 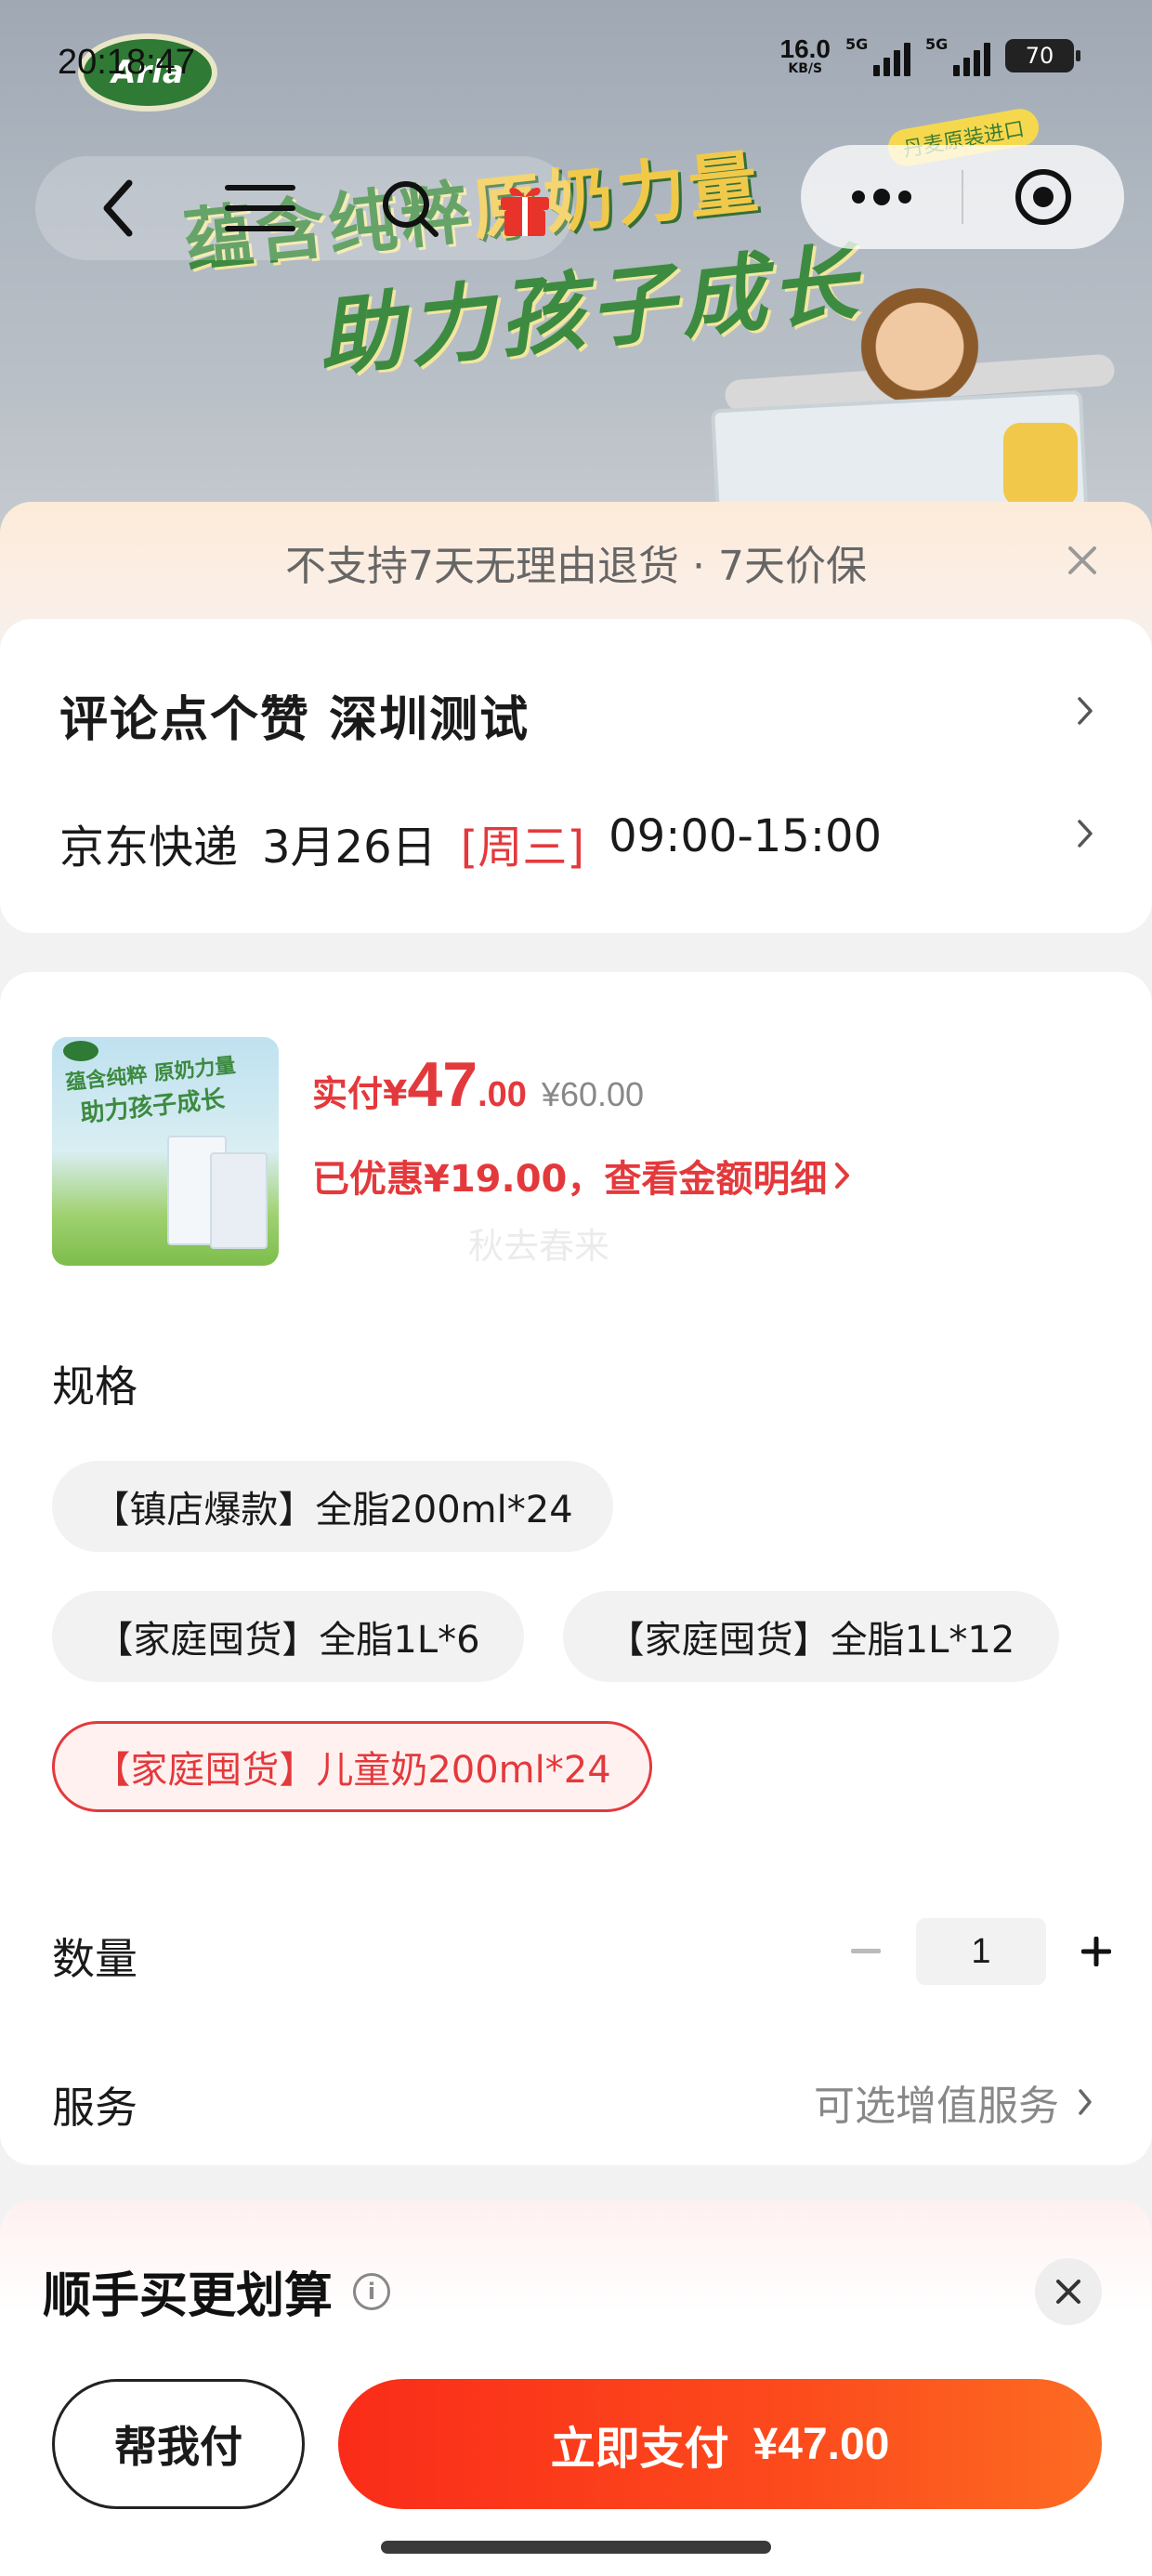 I want to click on spec-label: 规格, so click(x=94, y=1386).